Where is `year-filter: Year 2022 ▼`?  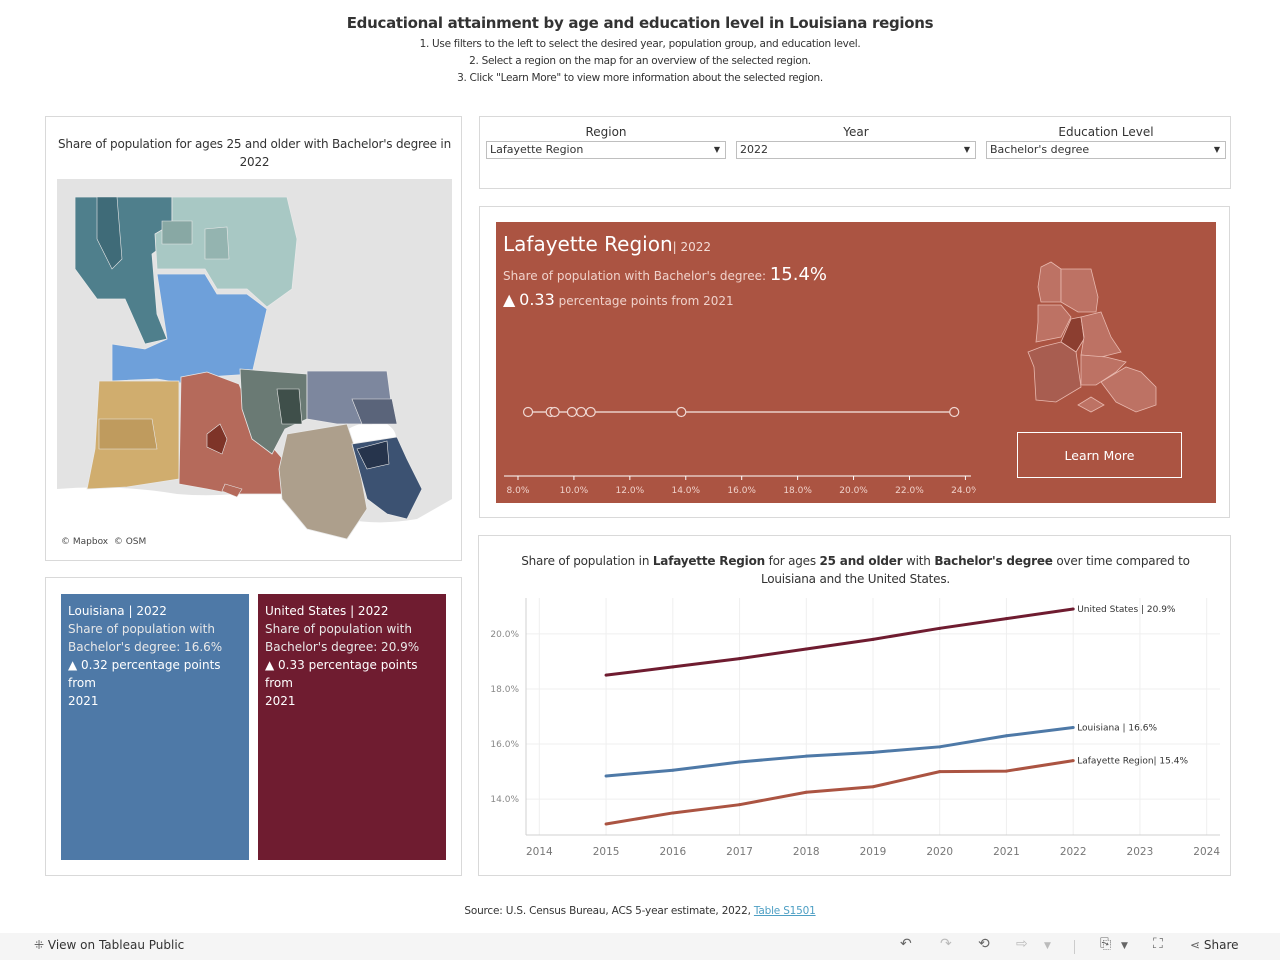 year-filter: Year 2022 ▼ is located at coordinates (856, 142).